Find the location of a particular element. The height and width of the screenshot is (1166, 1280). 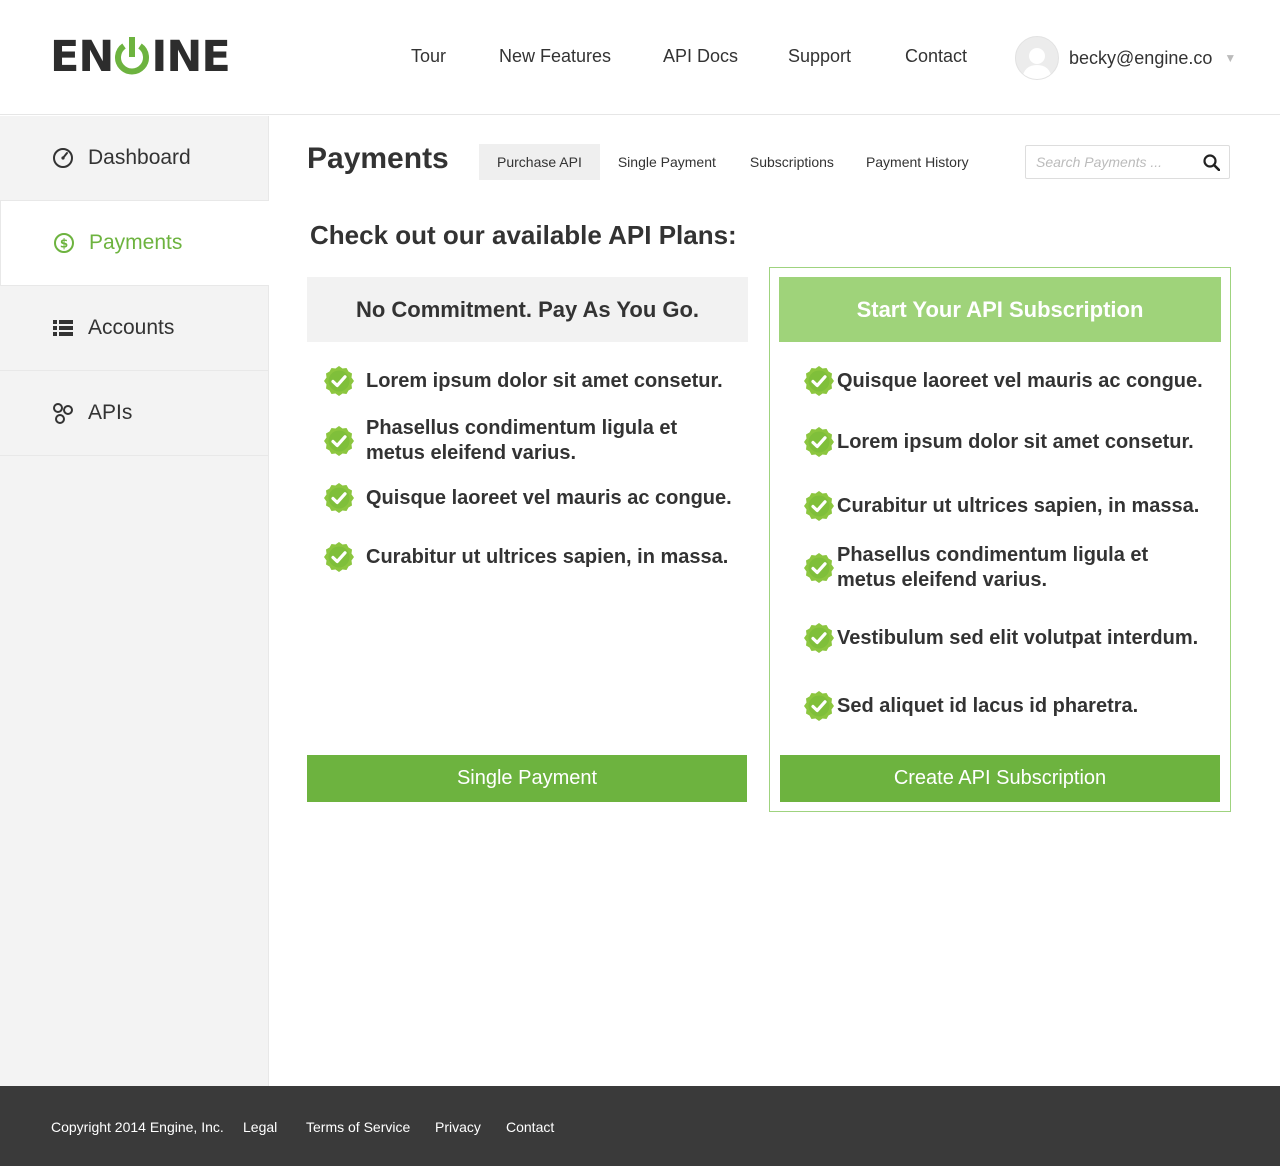

feature-item: Vestibulum sed elit volutpat interdum. is located at coordinates (1015, 638).